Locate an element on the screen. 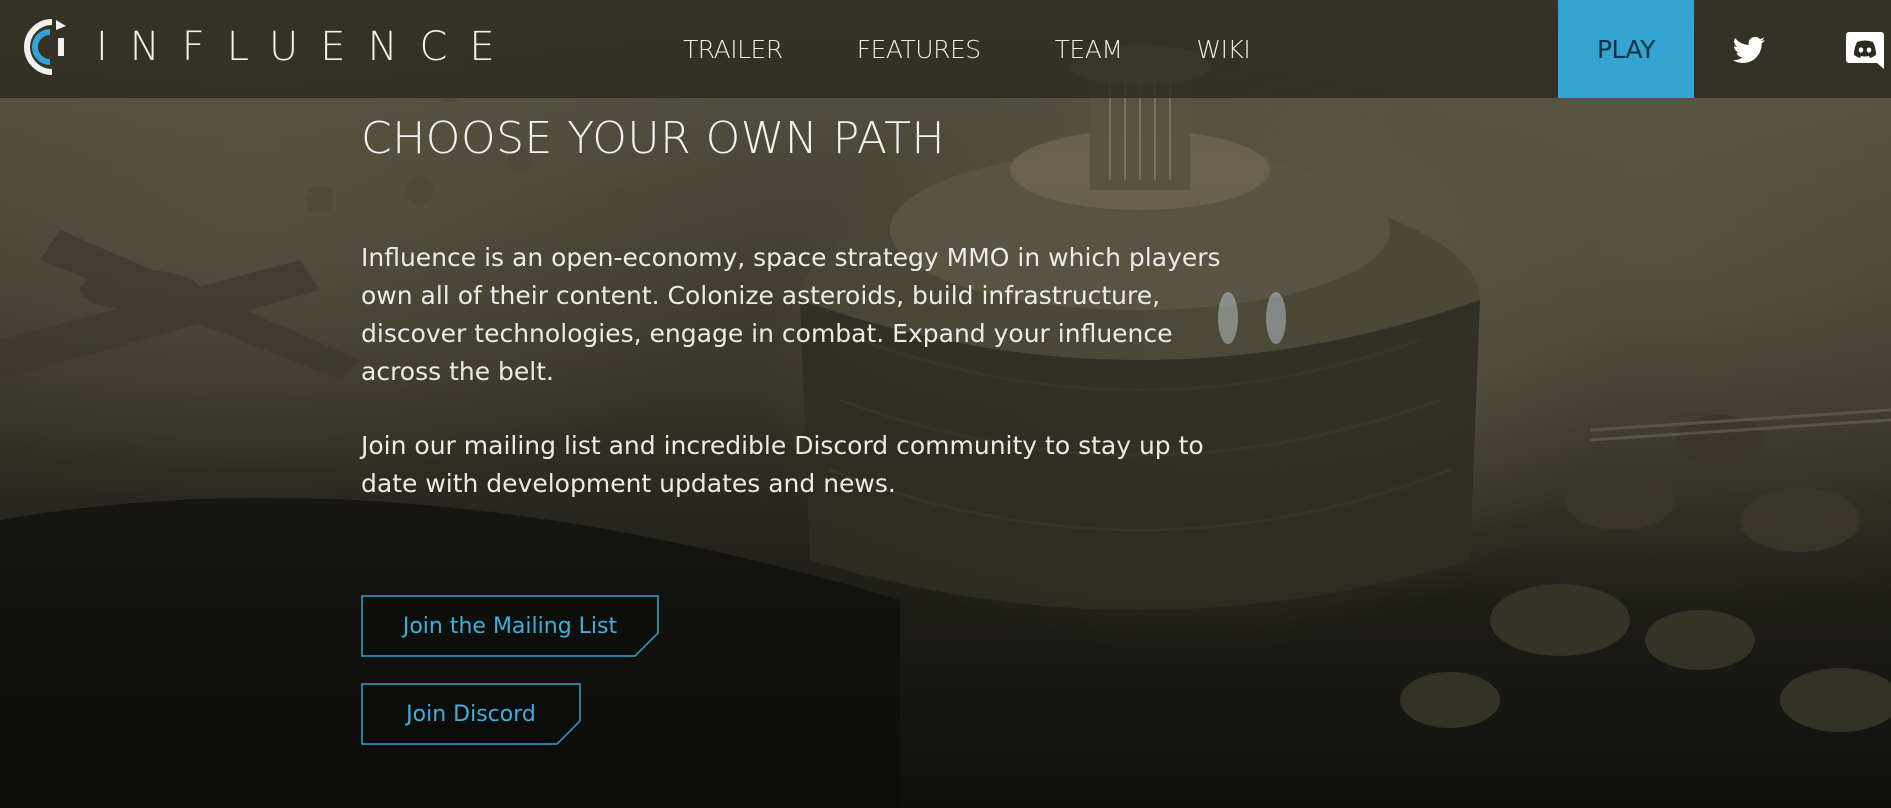  brand-logo-link: INFLUENCE is located at coordinates (269, 47).